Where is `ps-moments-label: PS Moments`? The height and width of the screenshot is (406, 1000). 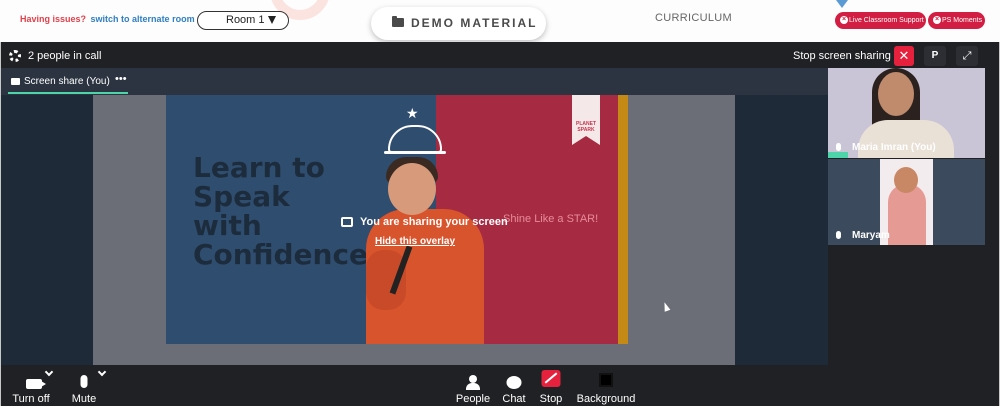
ps-moments-label: PS Moments is located at coordinates (962, 20).